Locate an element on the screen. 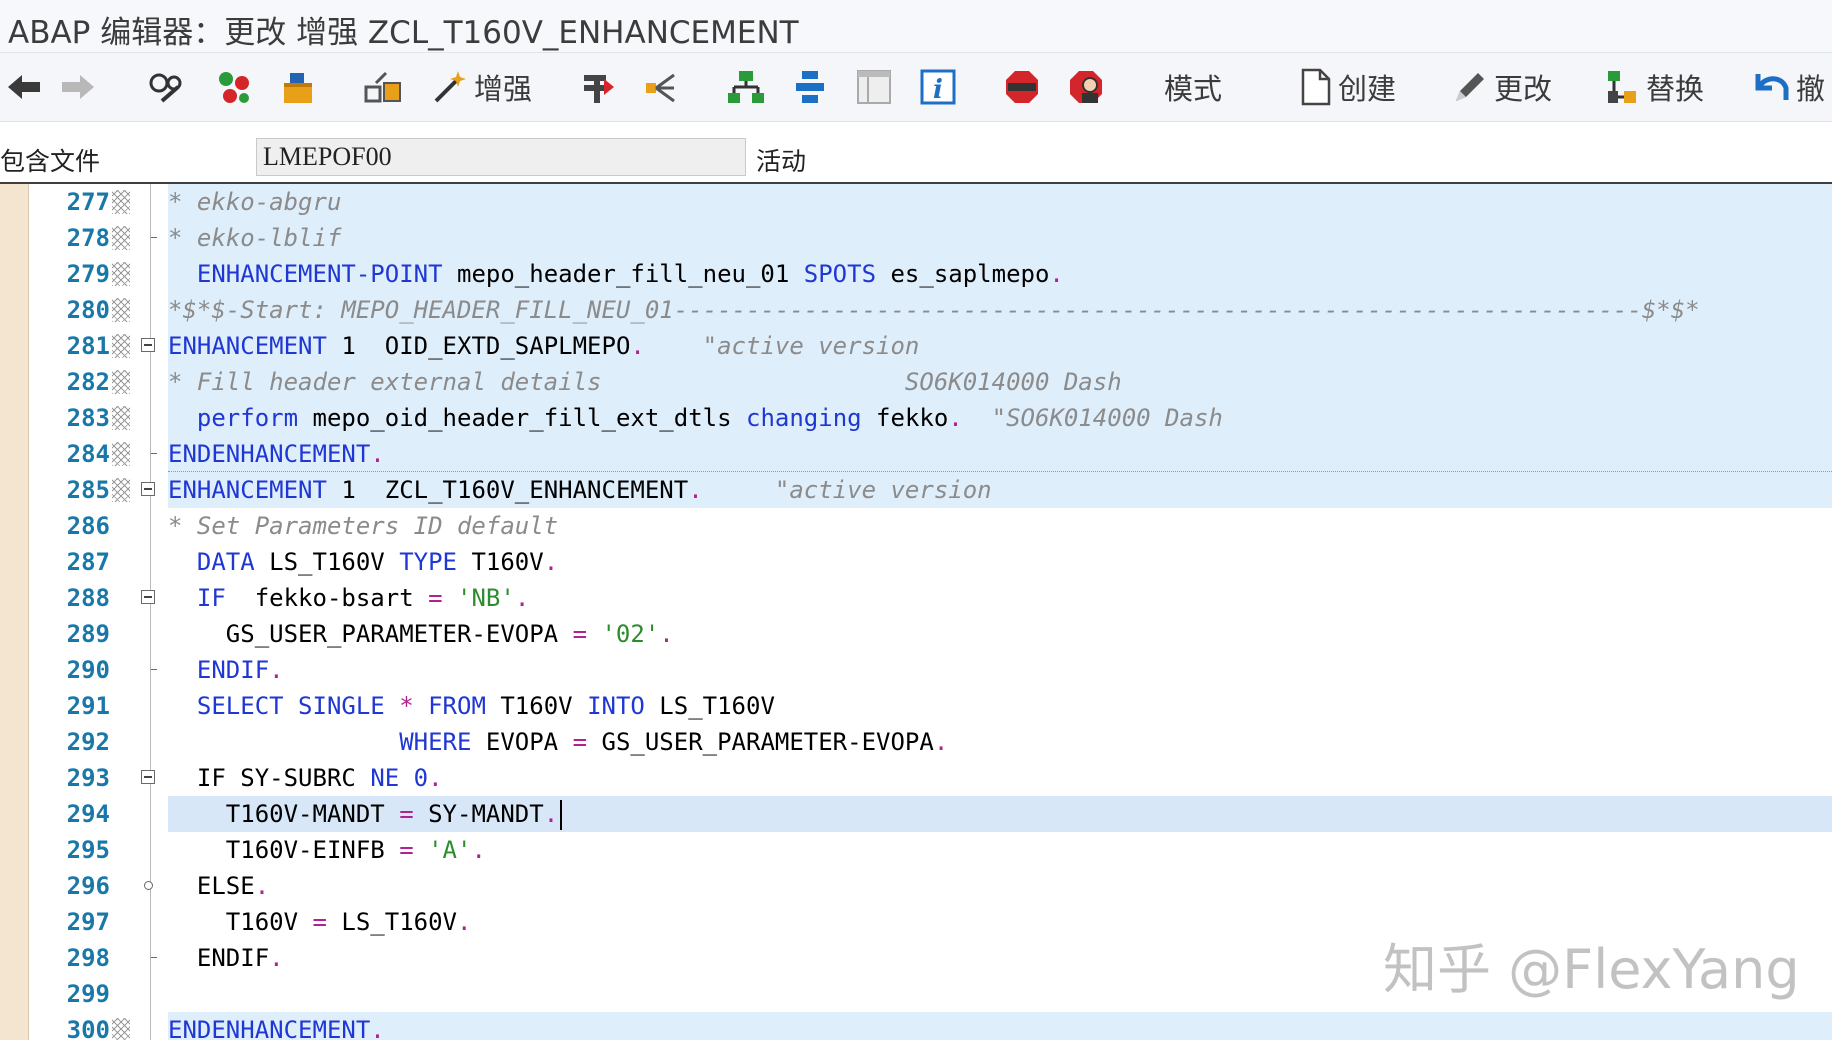  change-button: 更改 is located at coordinates (1502, 87).